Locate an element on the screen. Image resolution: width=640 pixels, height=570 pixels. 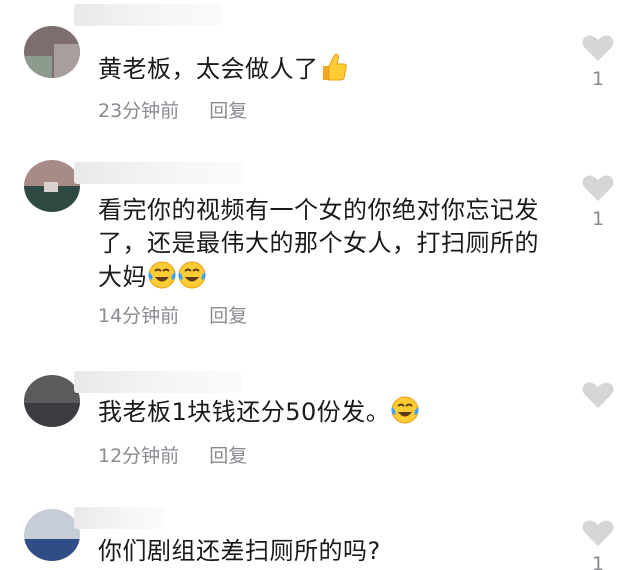
comment-meta: 14分钟前 回复 is located at coordinates (172, 314).